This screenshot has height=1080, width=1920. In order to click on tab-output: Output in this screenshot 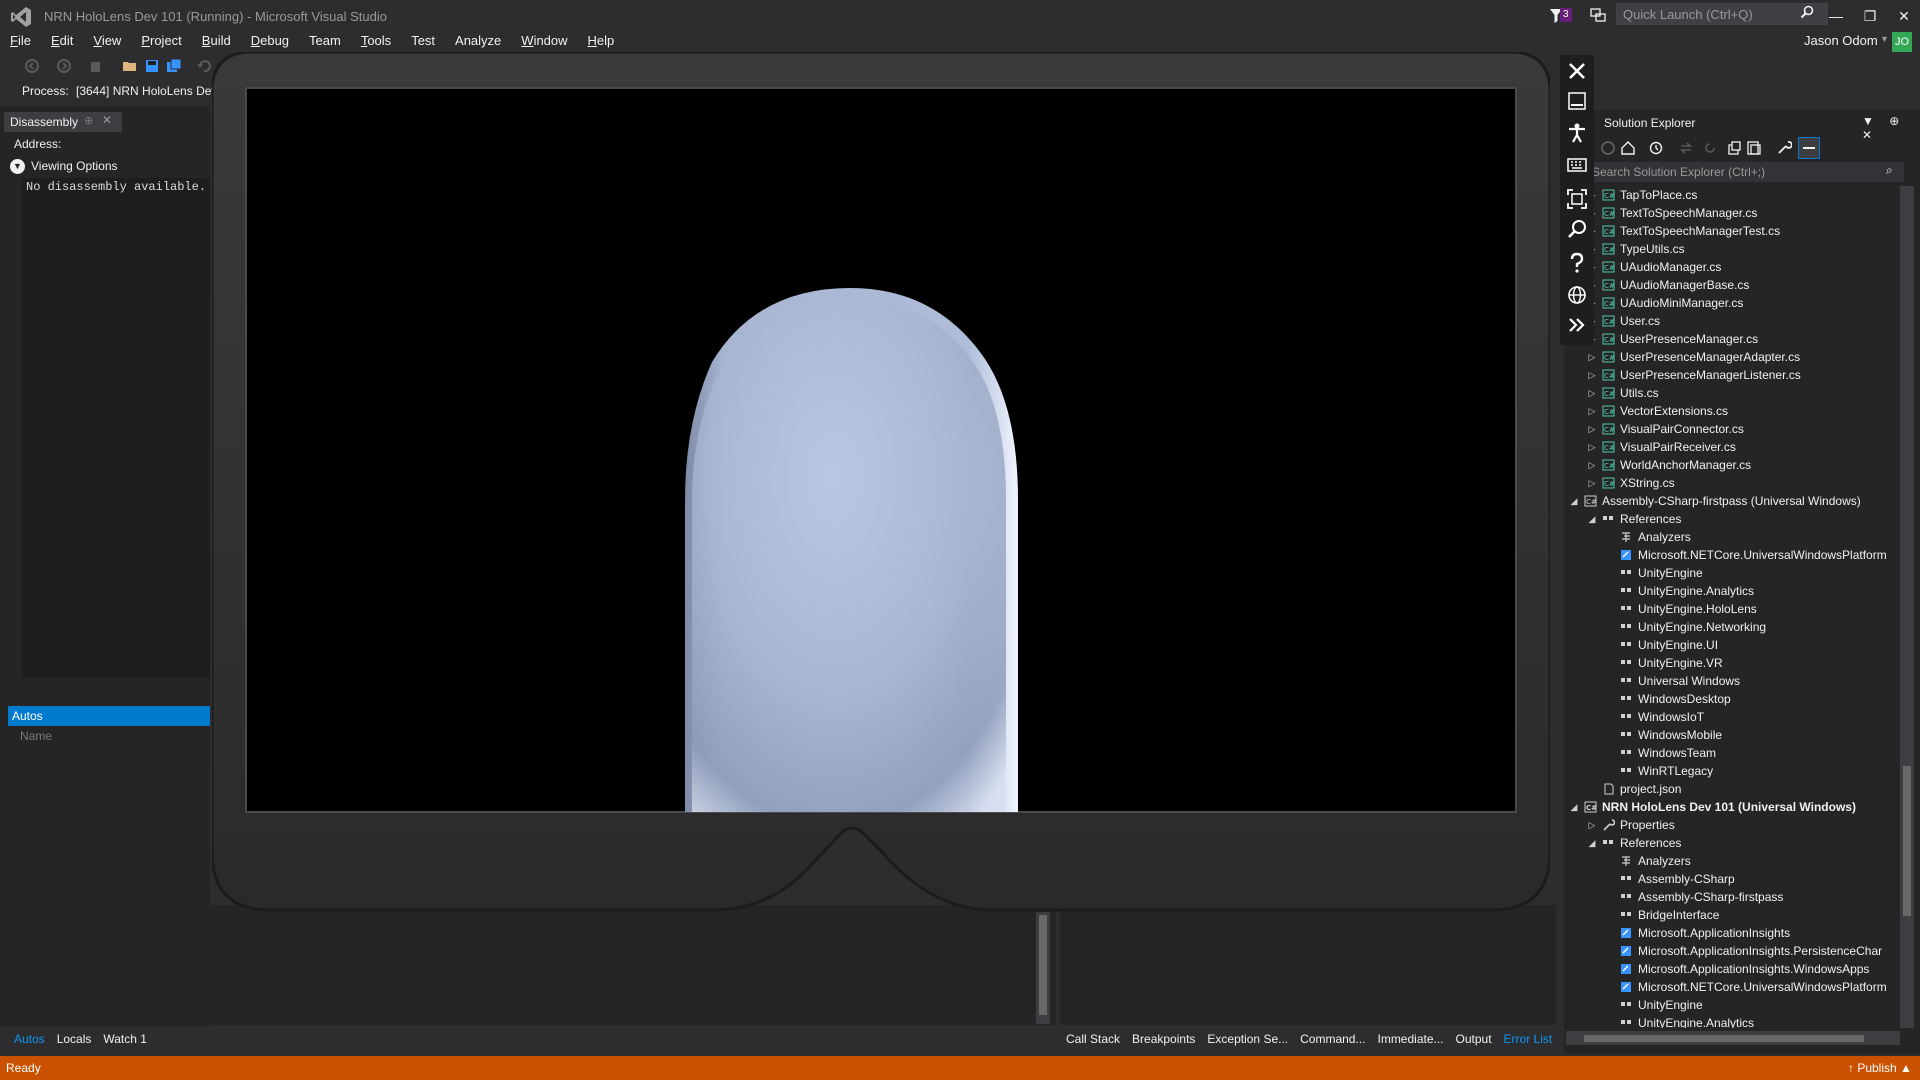, I will do `click(1474, 1039)`.